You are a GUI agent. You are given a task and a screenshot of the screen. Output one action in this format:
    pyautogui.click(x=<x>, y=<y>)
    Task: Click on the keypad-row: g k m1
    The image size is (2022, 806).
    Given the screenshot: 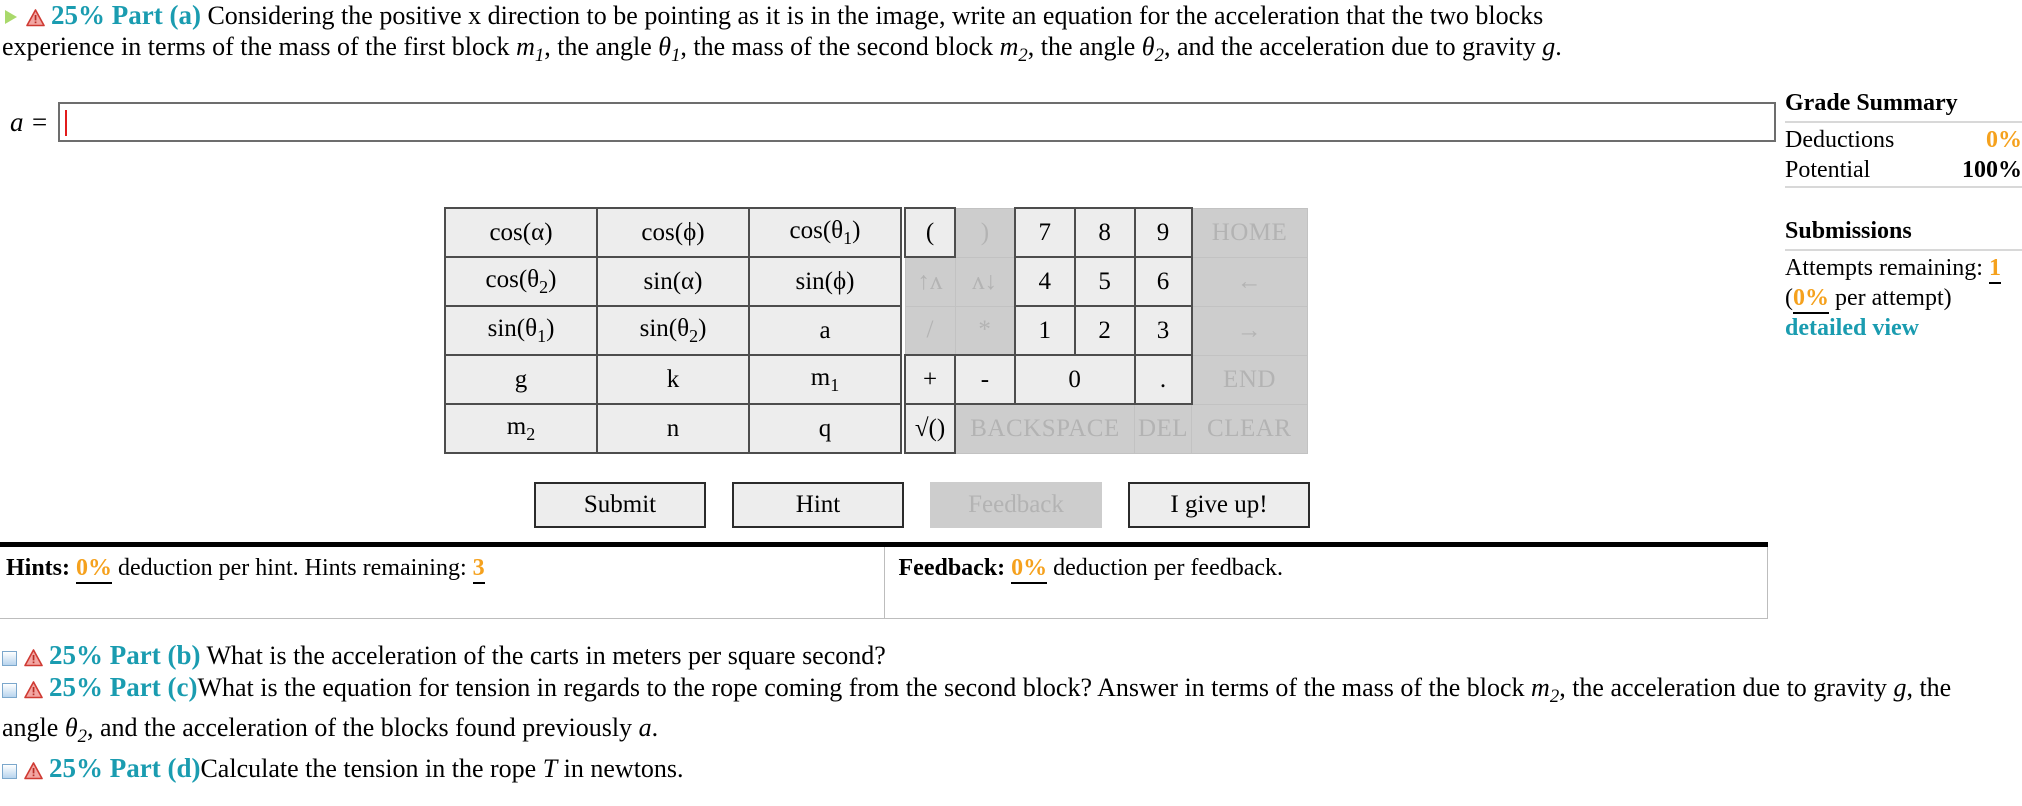 What is the action you would take?
    pyautogui.click(x=673, y=379)
    